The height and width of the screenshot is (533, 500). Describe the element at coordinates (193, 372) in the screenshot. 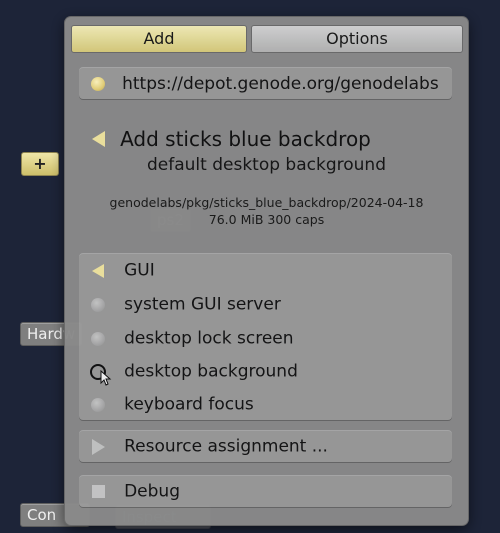

I see `gui-option-desktop-background: desktop background` at that location.